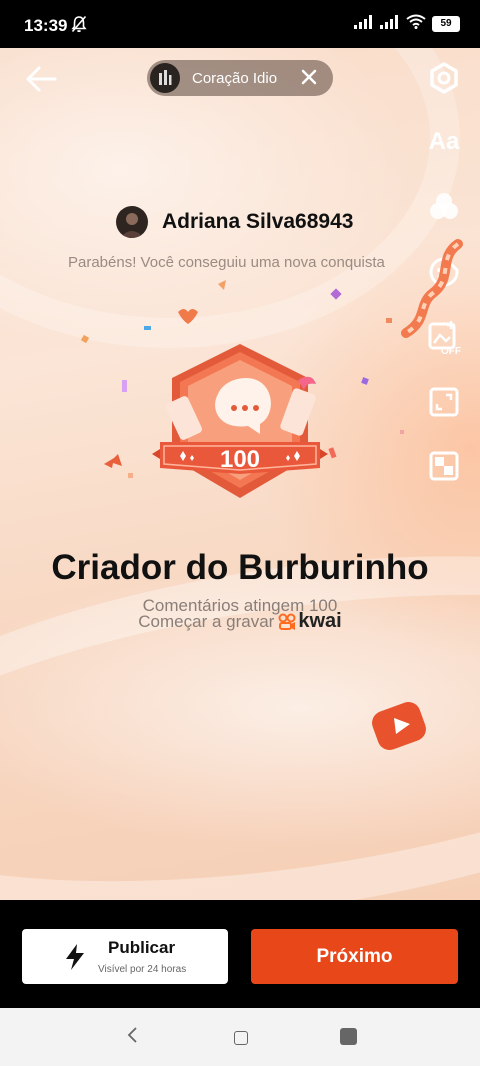  I want to click on settings-button, so click(444, 78).